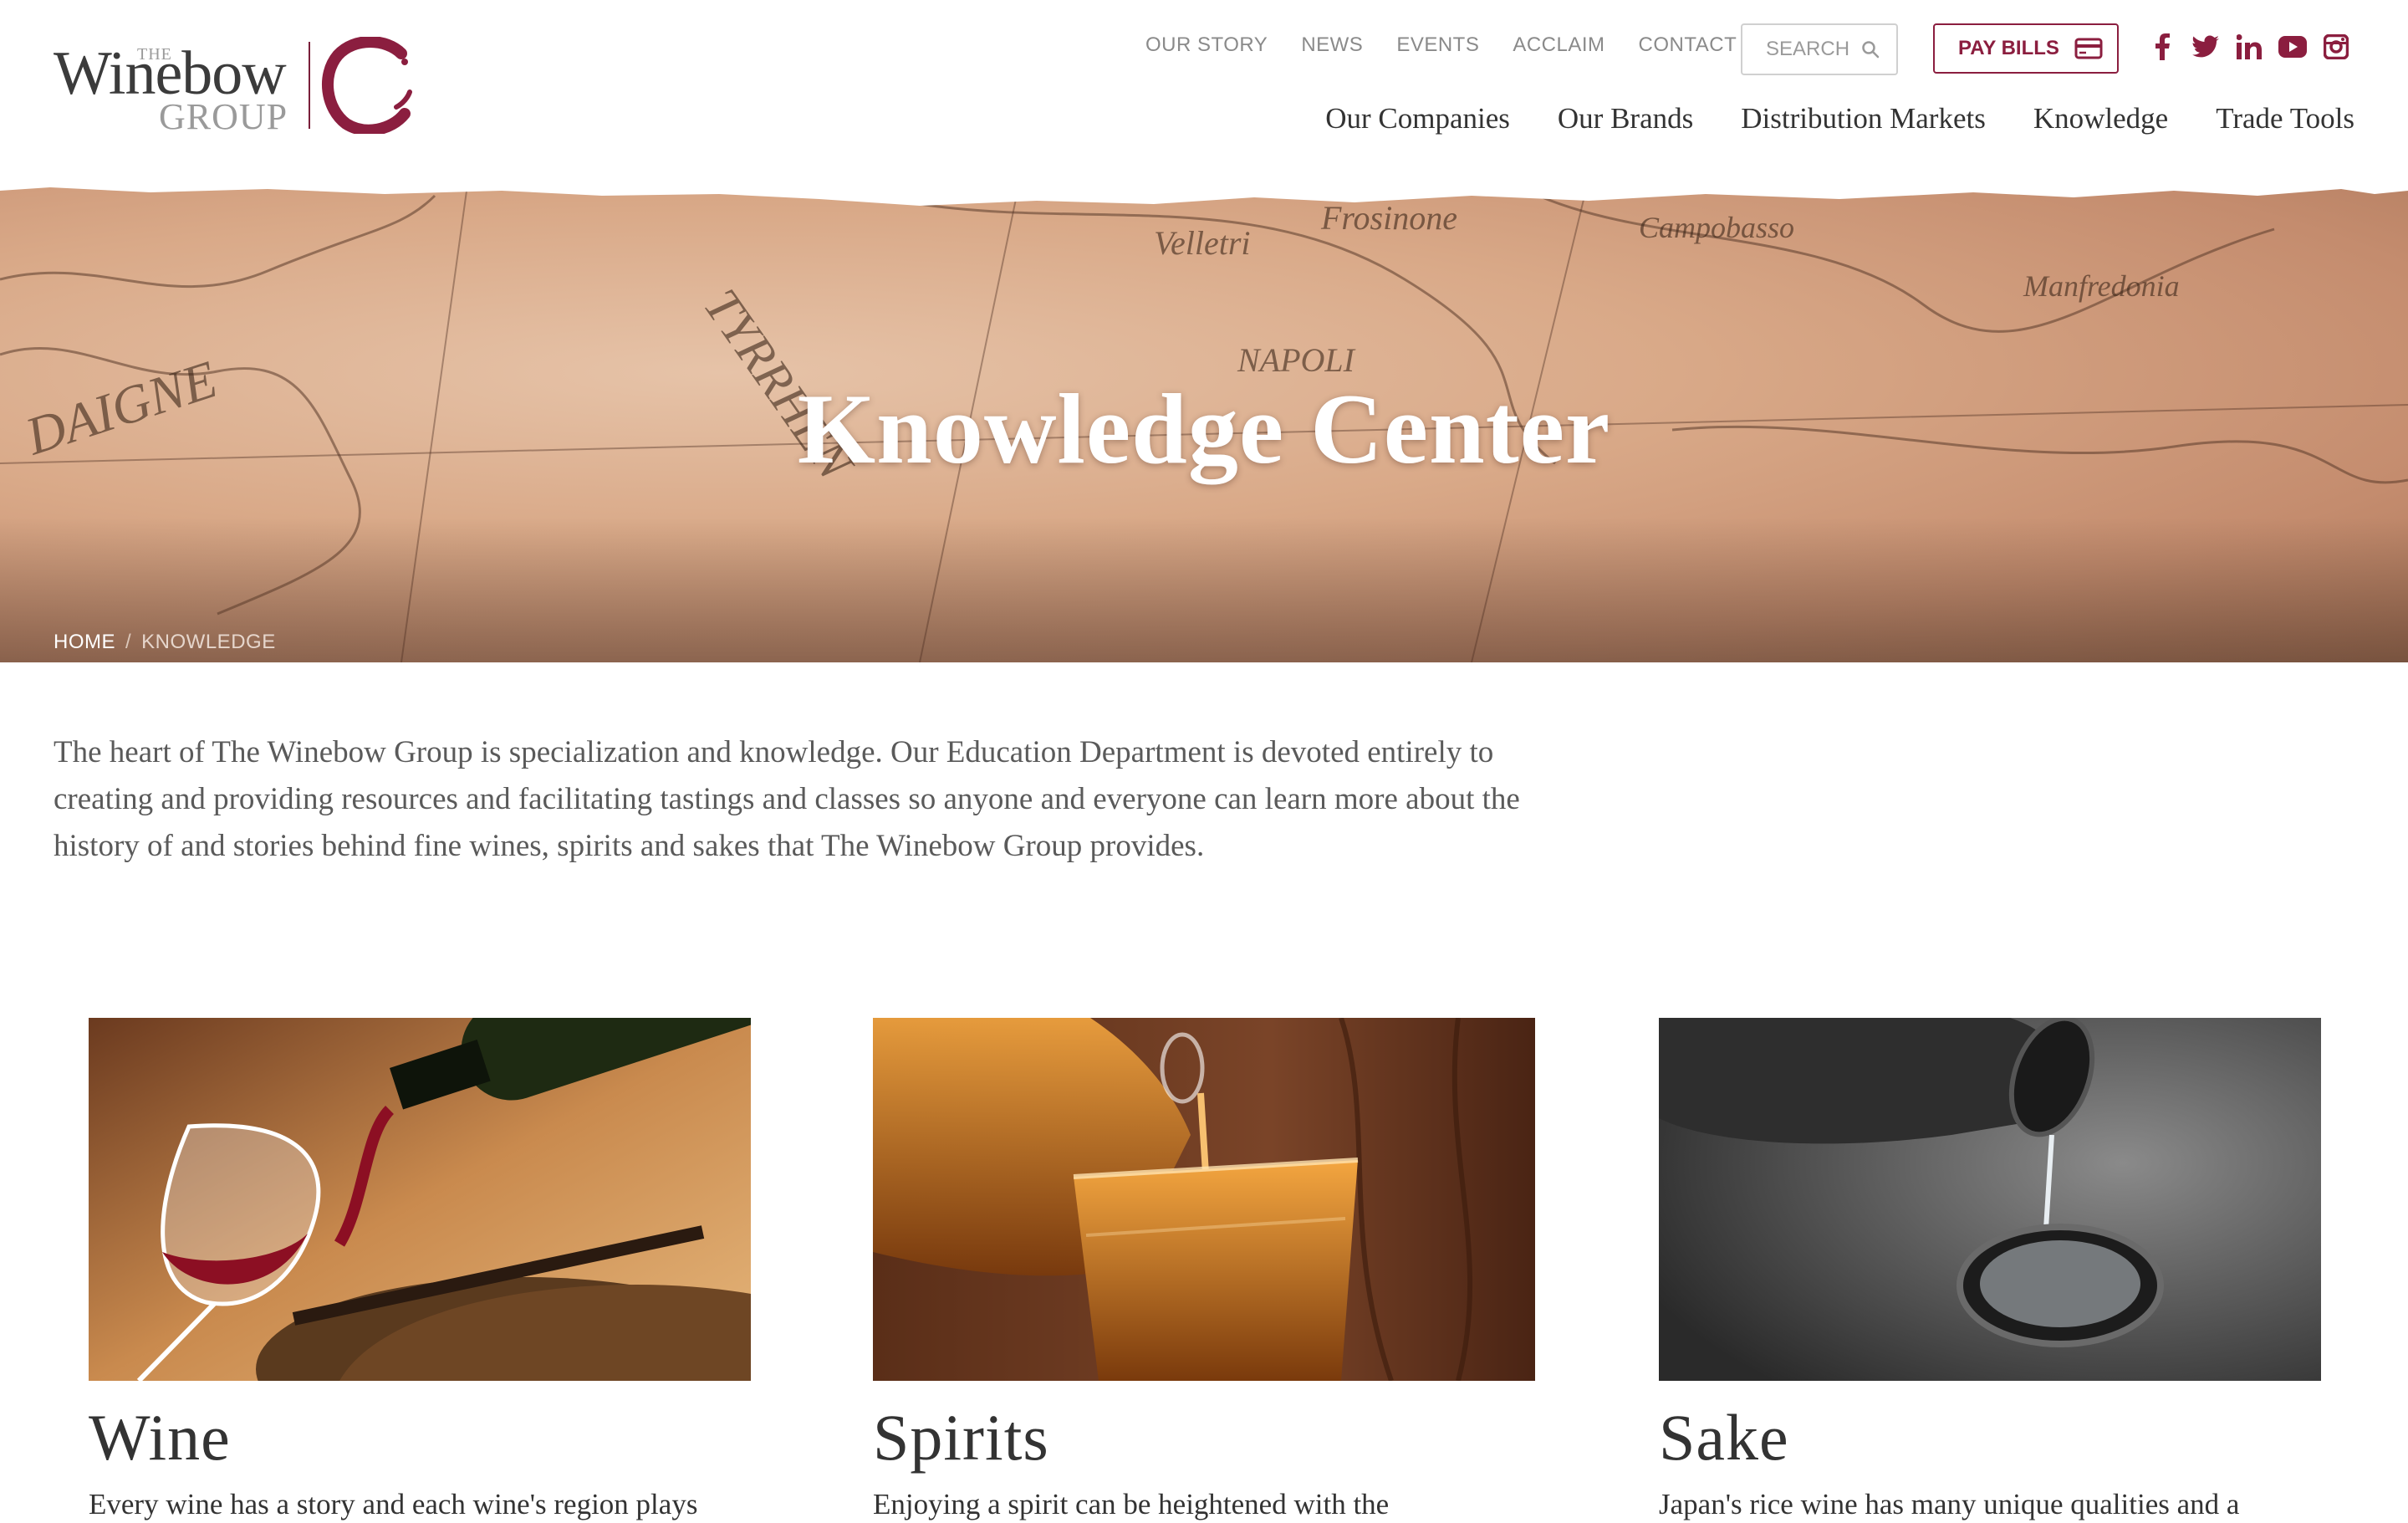 The width and height of the screenshot is (2408, 1523). What do you see at coordinates (1626, 118) in the screenshot?
I see `nav-our-brands: Our Brands` at bounding box center [1626, 118].